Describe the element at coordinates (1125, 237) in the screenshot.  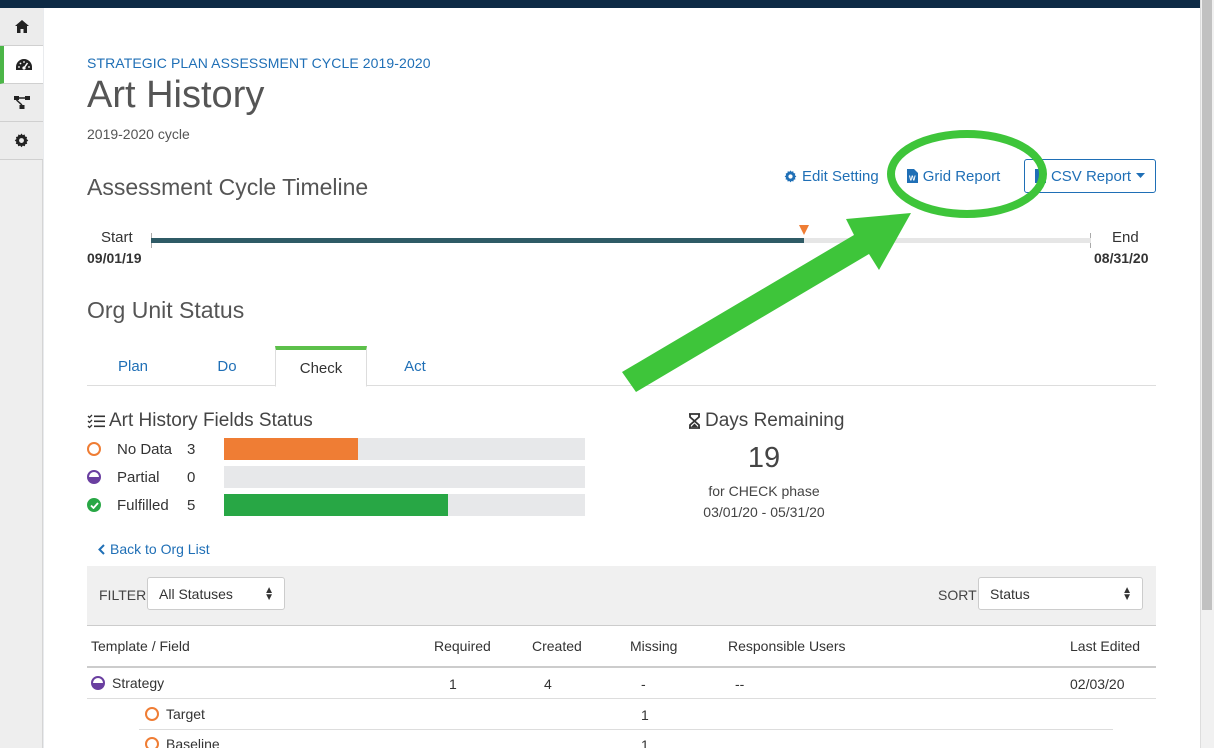
I see `timeline-end-label: End` at that location.